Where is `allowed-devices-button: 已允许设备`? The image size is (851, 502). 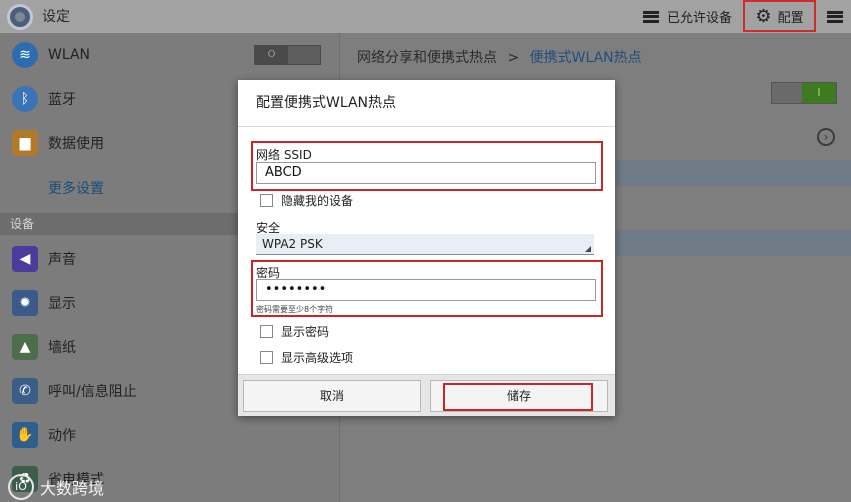 allowed-devices-button: 已允许设备 is located at coordinates (687, 16).